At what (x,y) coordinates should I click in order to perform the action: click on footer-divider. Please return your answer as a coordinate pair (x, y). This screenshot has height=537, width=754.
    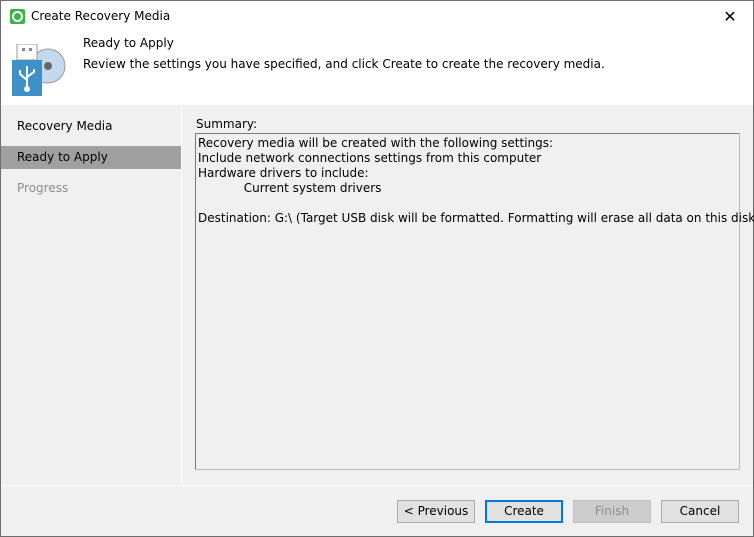
    Looking at the image, I should click on (377, 485).